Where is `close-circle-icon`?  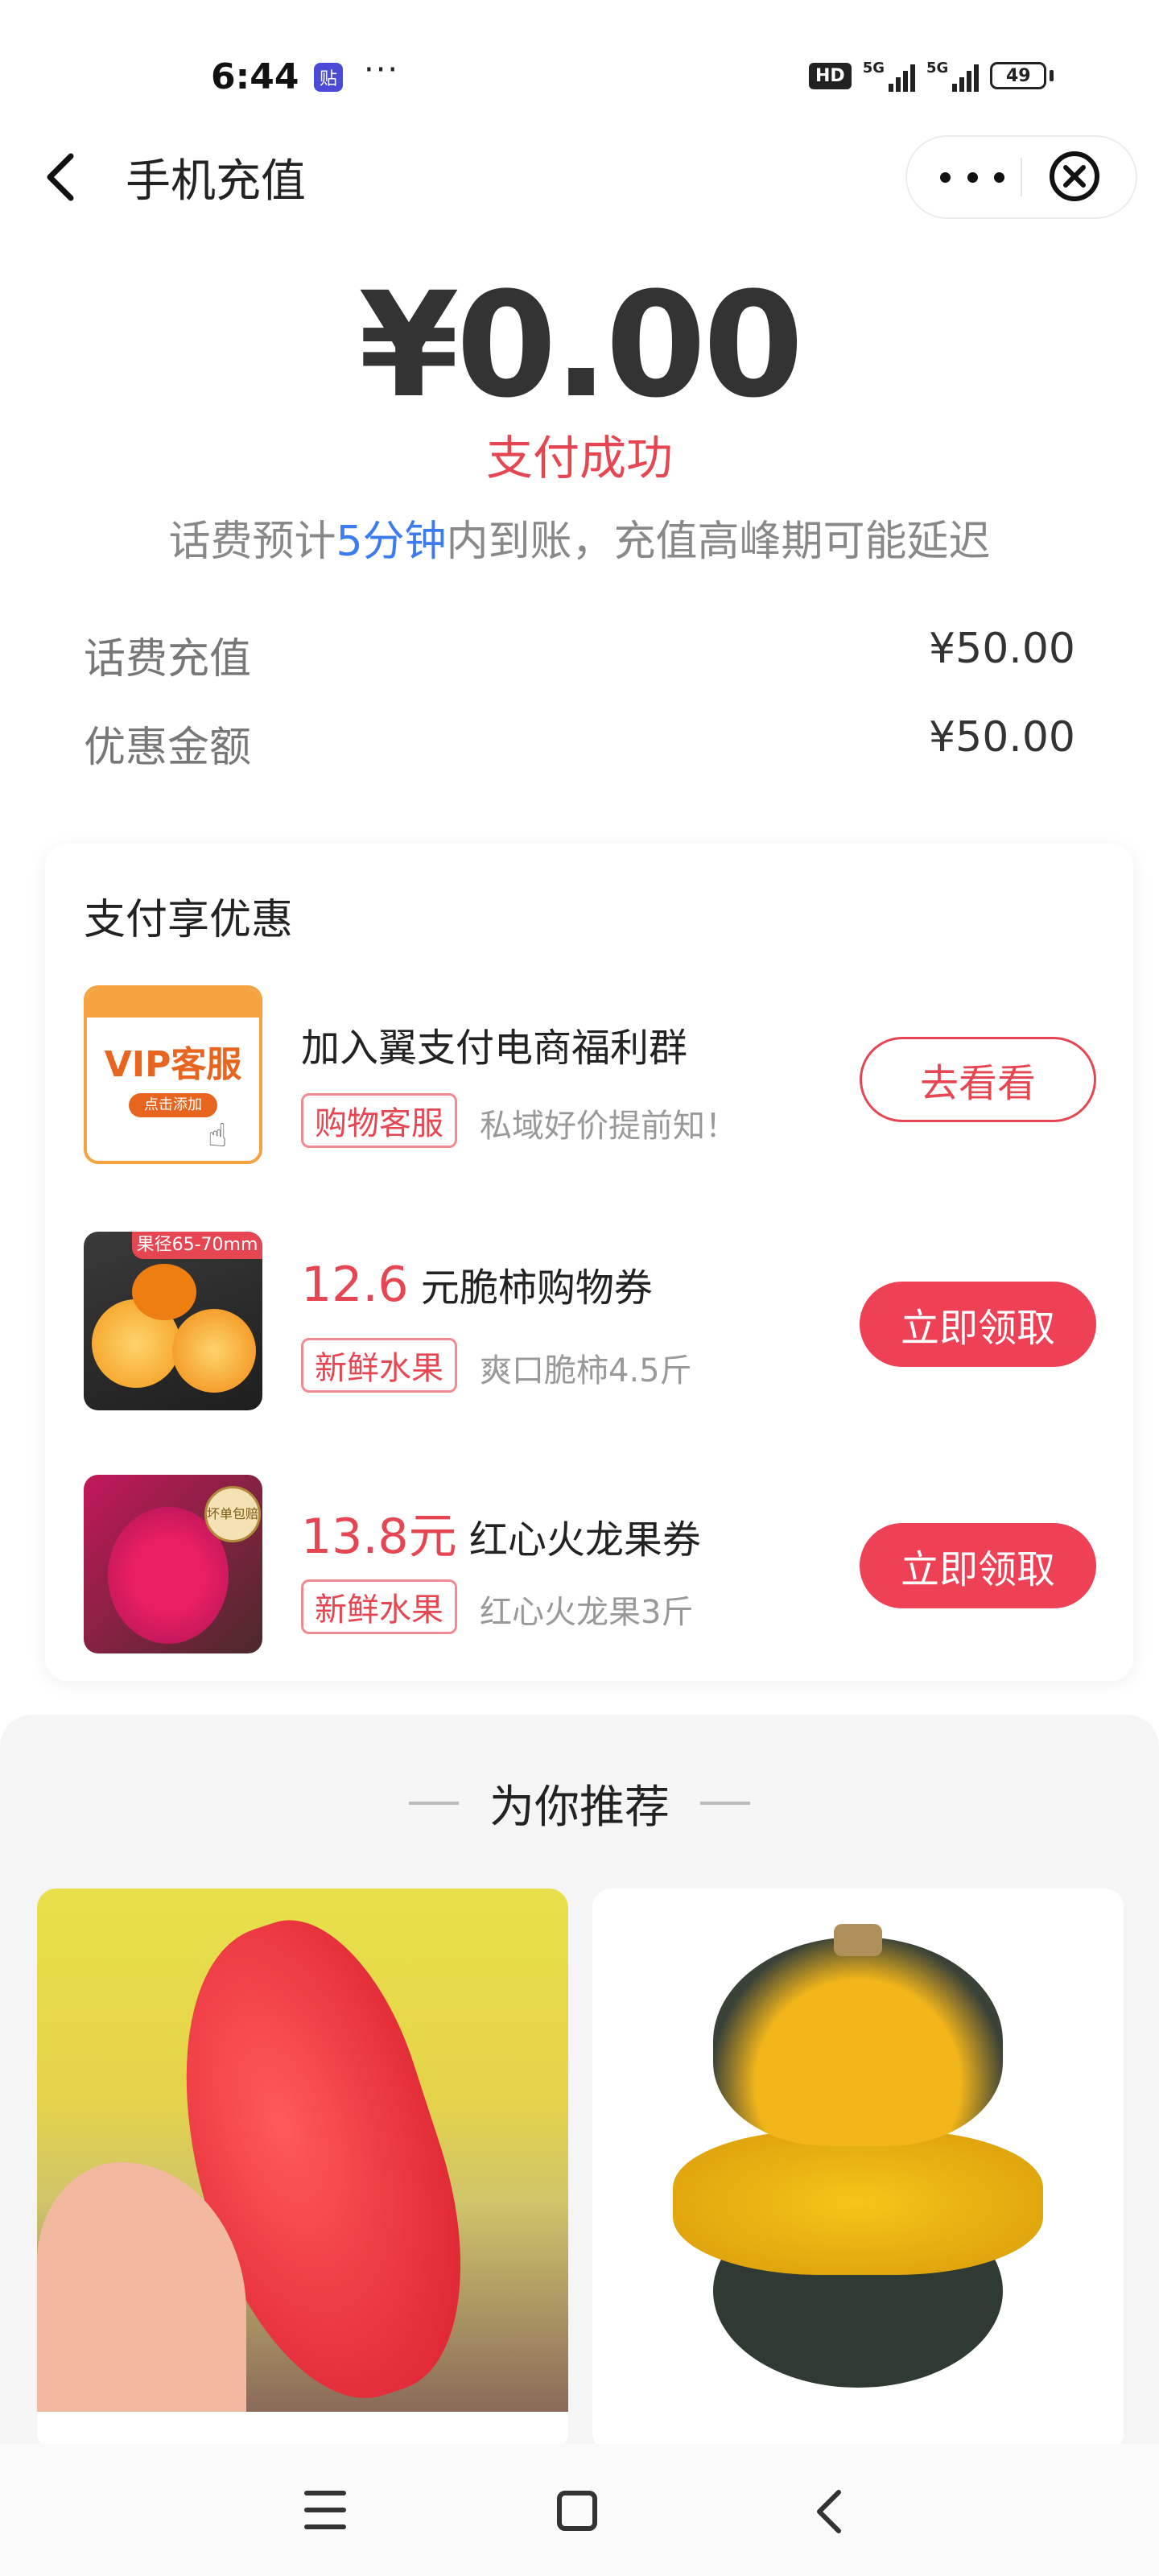 close-circle-icon is located at coordinates (1074, 176).